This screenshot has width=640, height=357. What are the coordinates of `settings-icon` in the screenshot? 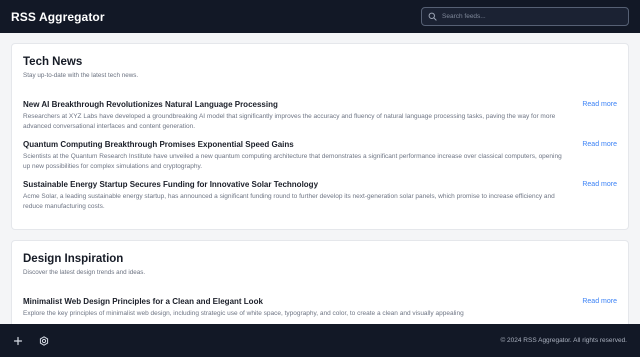 It's located at (44, 340).